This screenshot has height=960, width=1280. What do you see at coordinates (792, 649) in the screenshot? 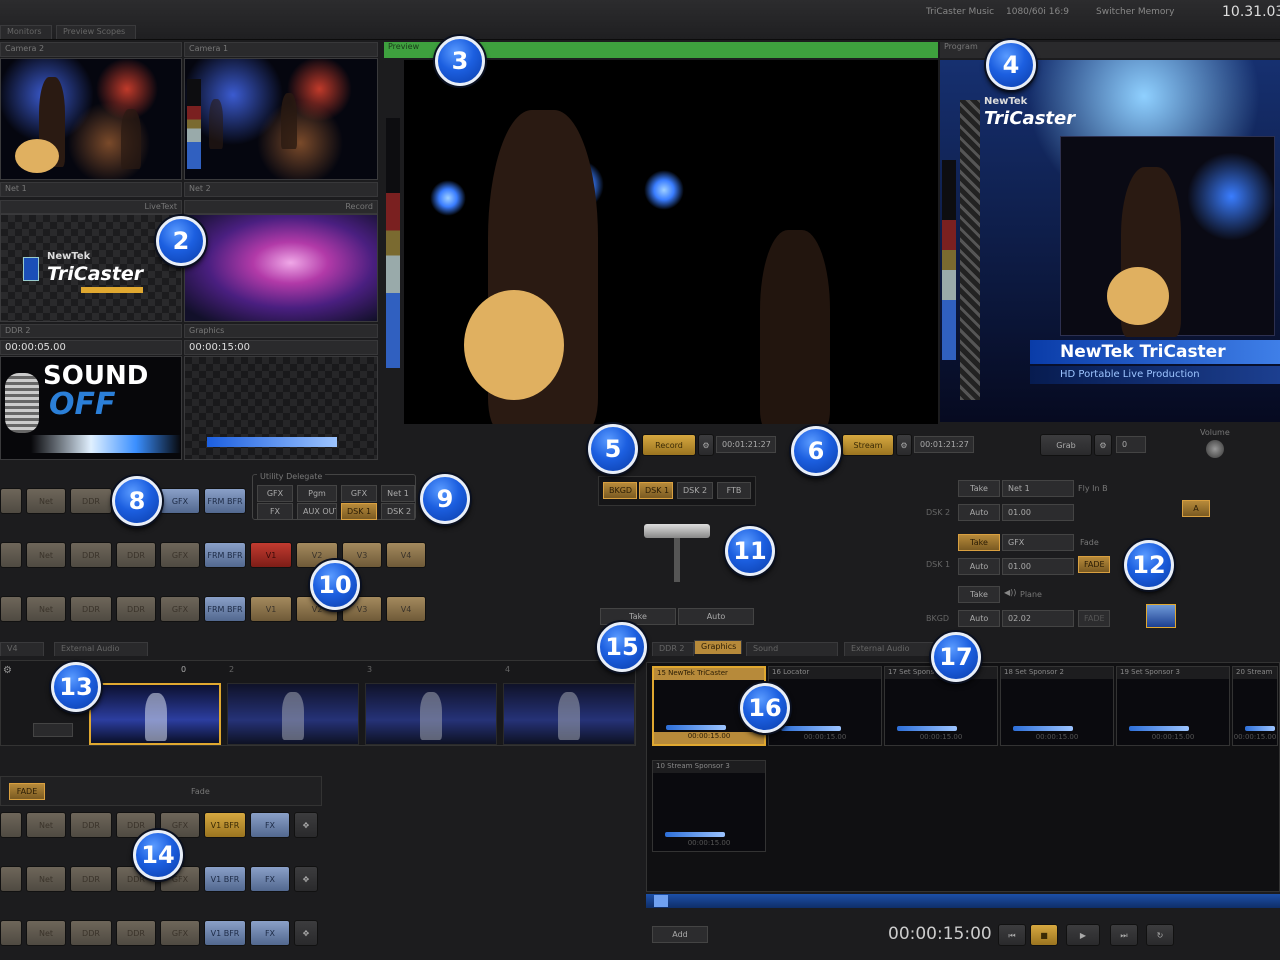
I see `tab-sound: Sound` at bounding box center [792, 649].